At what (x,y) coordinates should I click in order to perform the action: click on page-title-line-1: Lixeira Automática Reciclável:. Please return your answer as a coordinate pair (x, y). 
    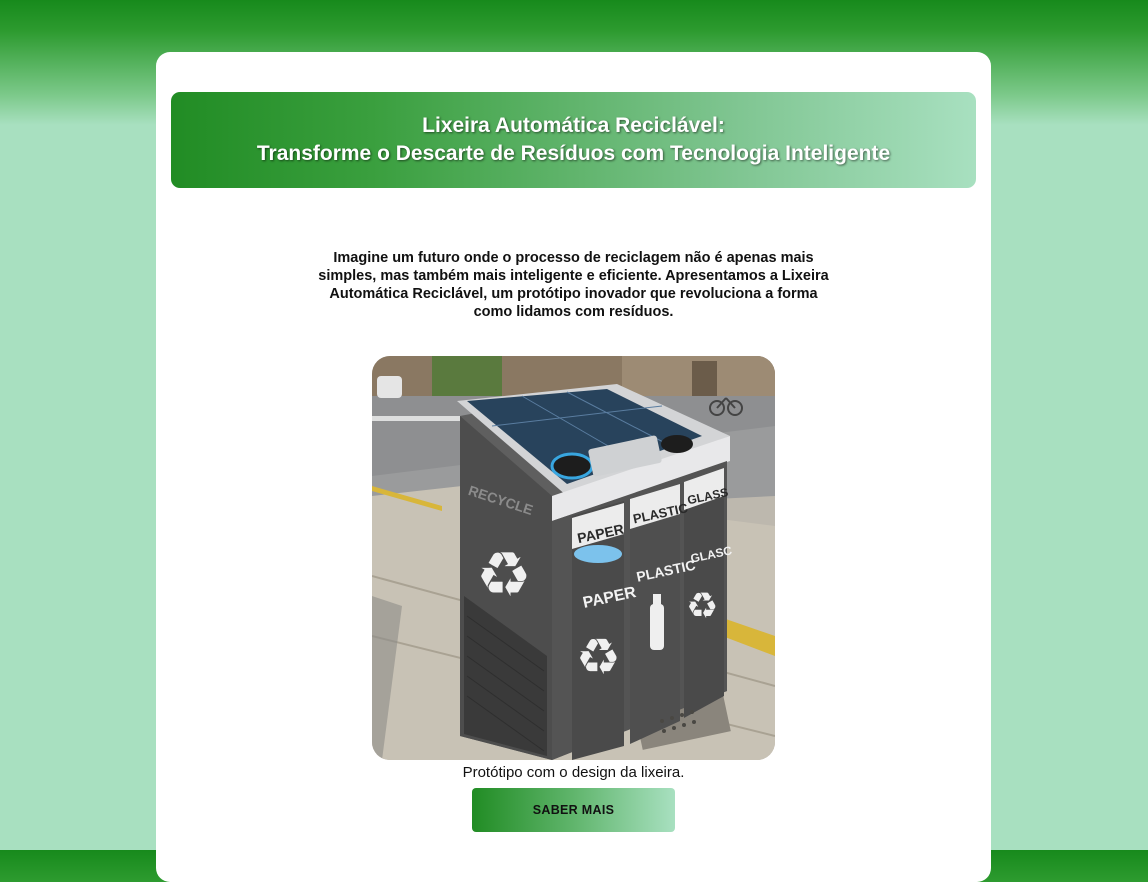
    Looking at the image, I should click on (573, 125).